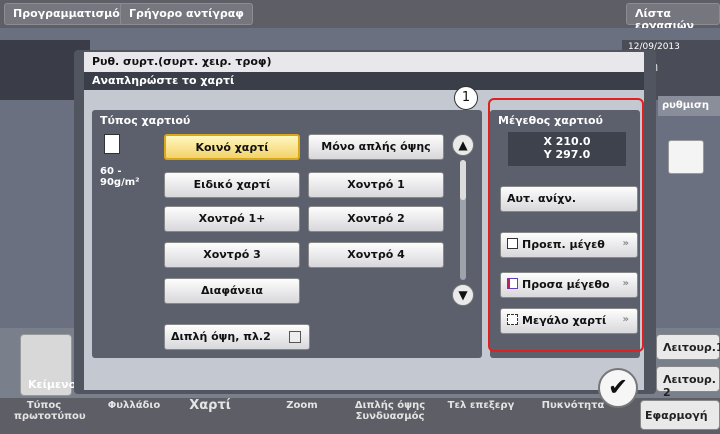  What do you see at coordinates (232, 185) in the screenshot?
I see `paper-type-special: Ειδικό χαρτί` at bounding box center [232, 185].